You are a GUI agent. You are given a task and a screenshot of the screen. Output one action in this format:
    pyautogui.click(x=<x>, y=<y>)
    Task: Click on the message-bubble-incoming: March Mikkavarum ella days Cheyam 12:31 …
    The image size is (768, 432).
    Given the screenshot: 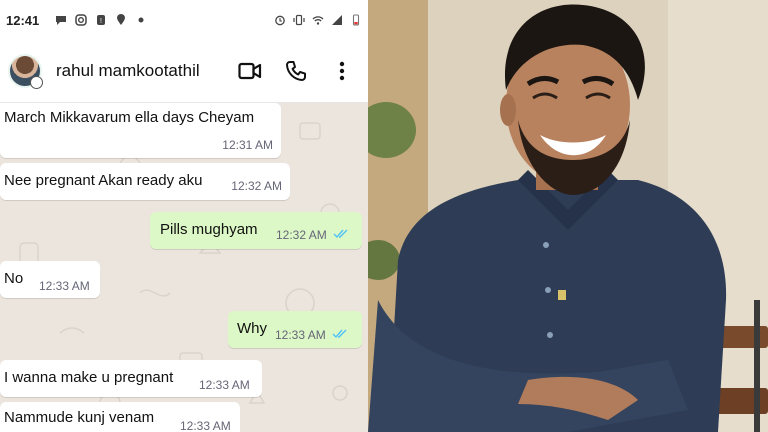 What is the action you would take?
    pyautogui.click(x=140, y=130)
    